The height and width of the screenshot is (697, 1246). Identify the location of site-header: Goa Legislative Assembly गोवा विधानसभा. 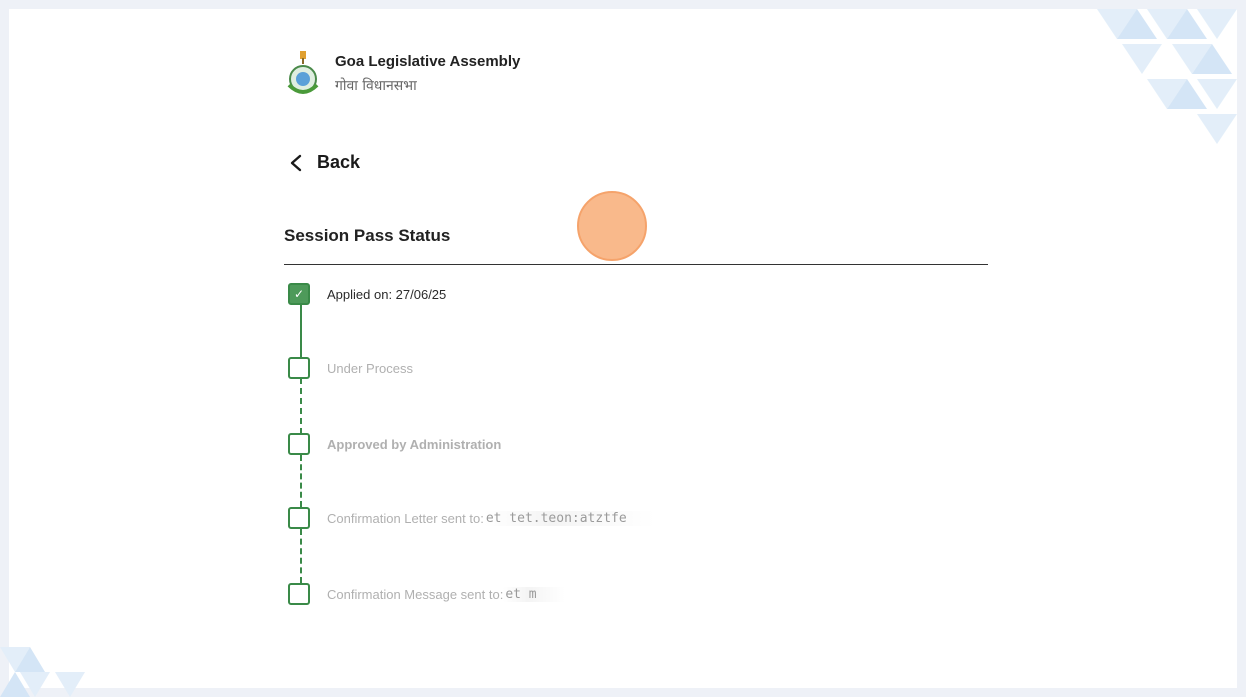
(402, 74).